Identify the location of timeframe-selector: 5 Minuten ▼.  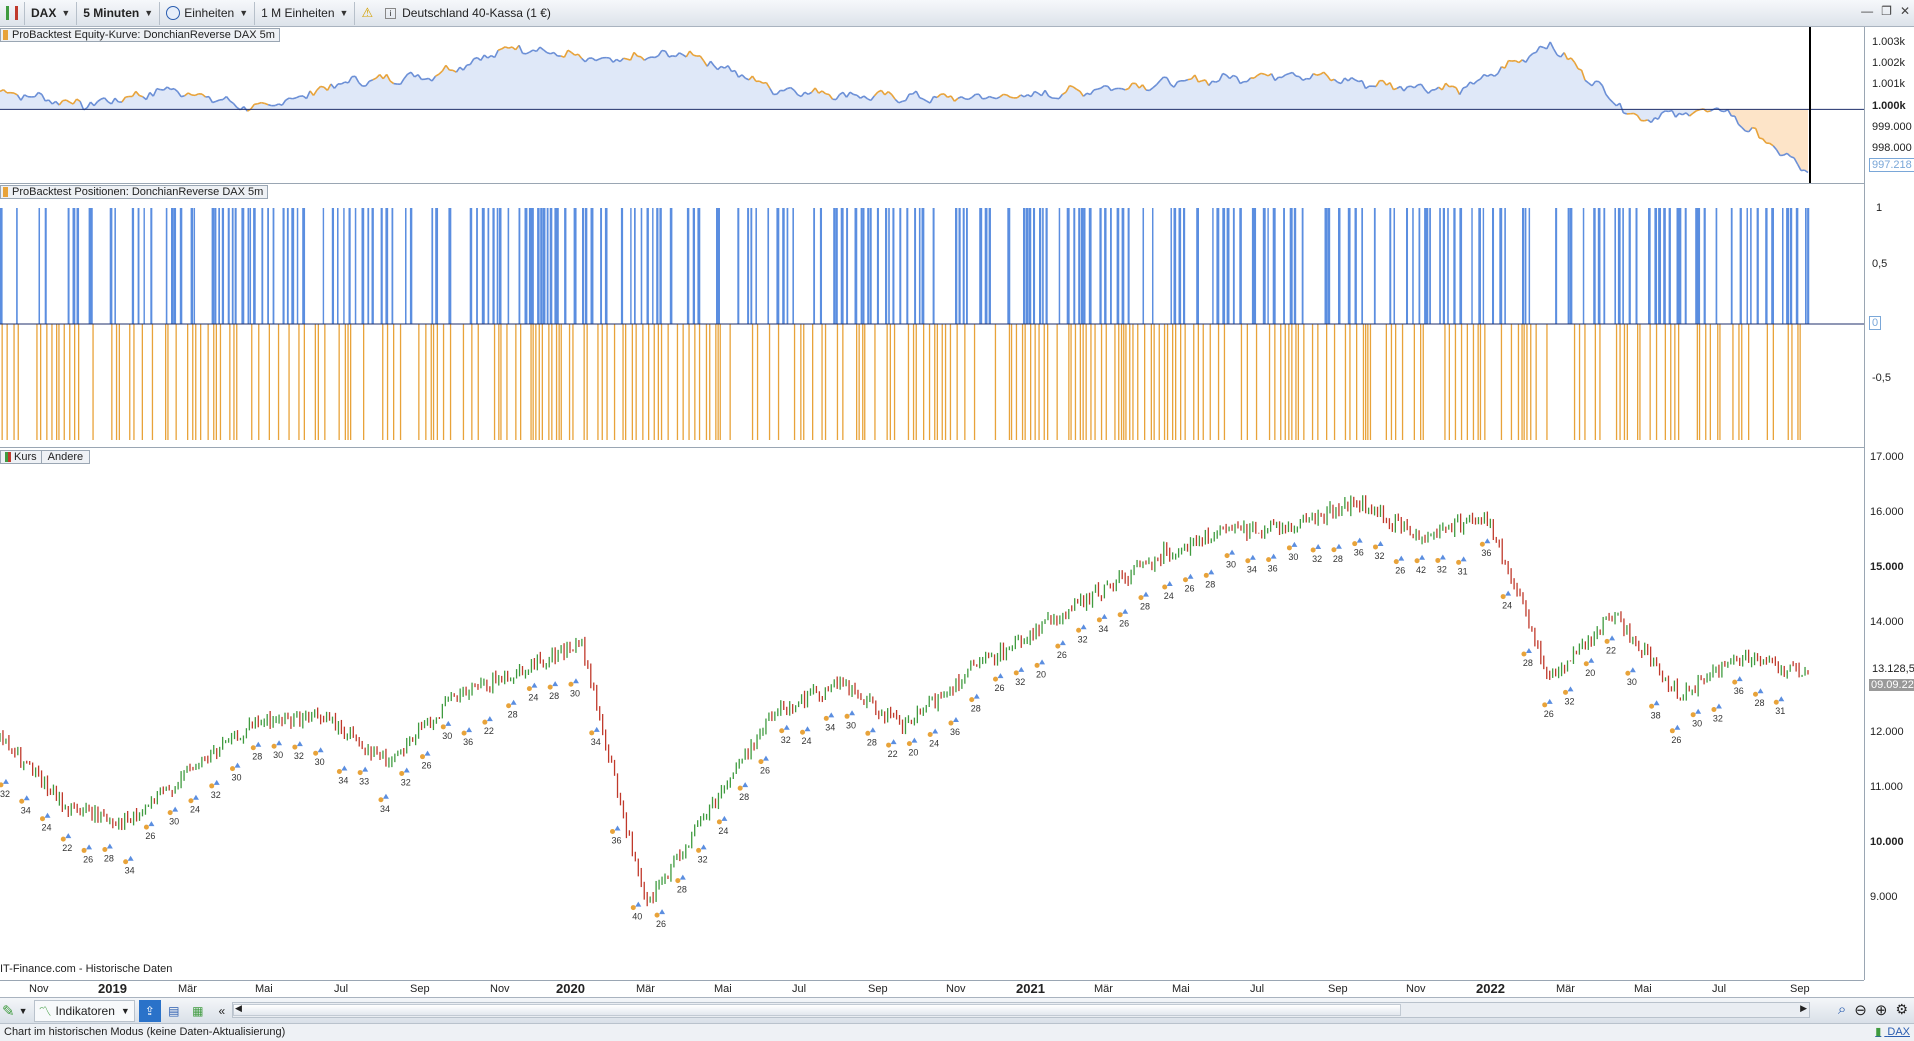
(119, 13).